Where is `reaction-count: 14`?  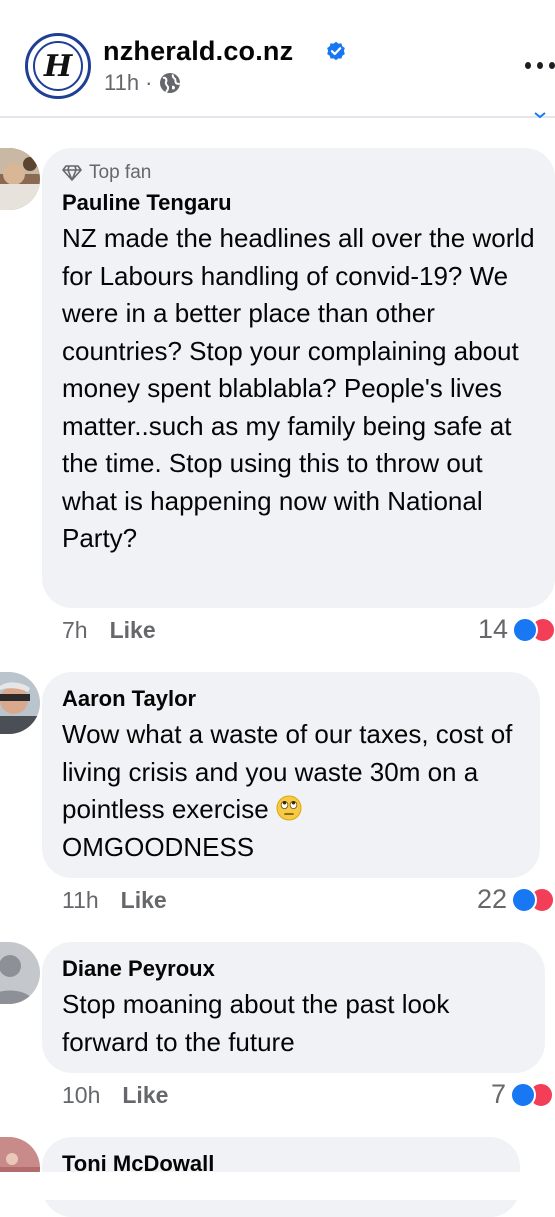
reaction-count: 14 is located at coordinates (493, 629).